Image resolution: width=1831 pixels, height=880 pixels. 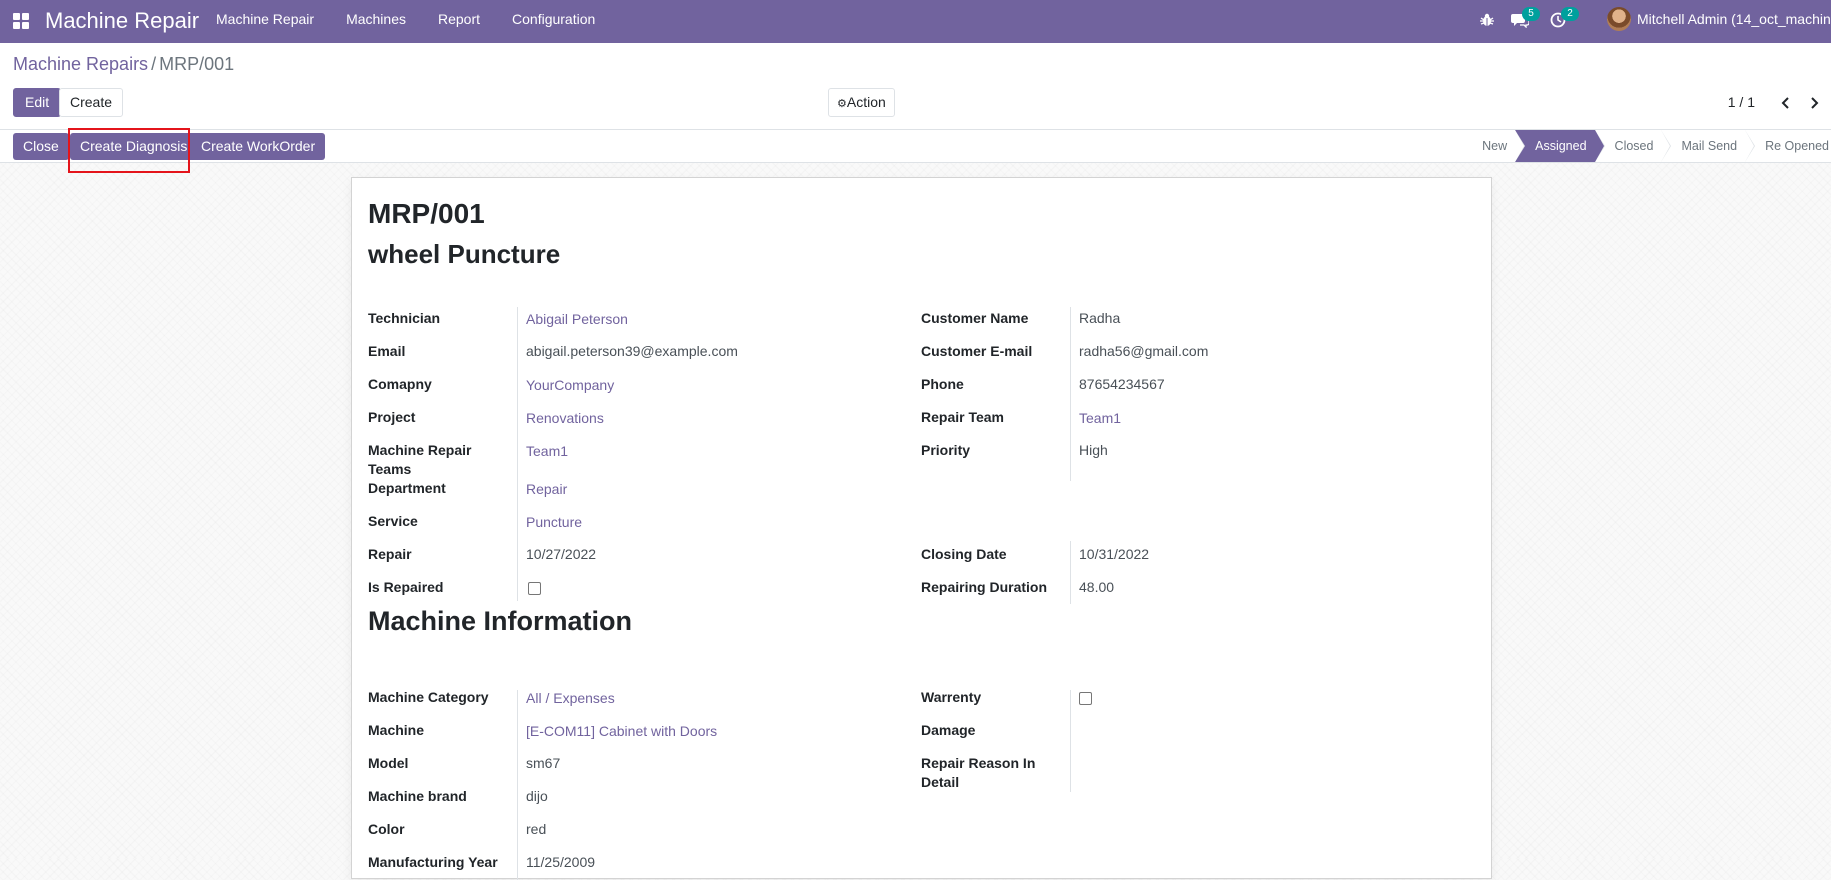 I want to click on menu-configuration: Configuration, so click(x=561, y=21).